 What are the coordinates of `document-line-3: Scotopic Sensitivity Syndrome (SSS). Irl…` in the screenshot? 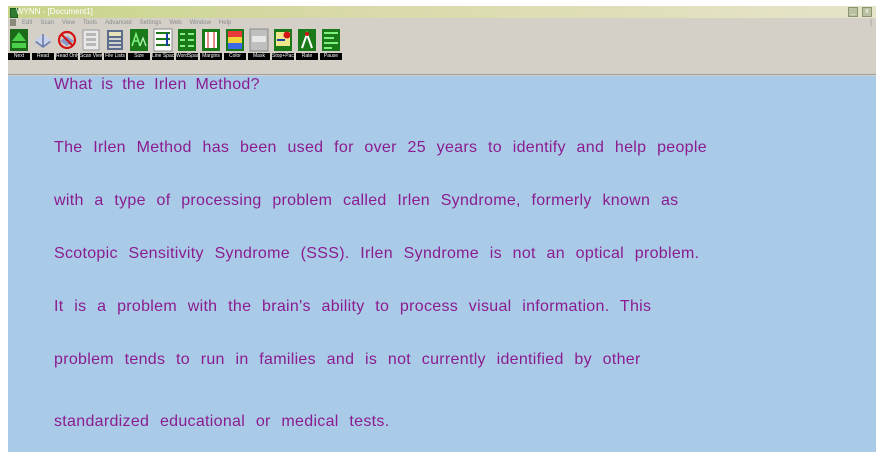 It's located at (377, 253).